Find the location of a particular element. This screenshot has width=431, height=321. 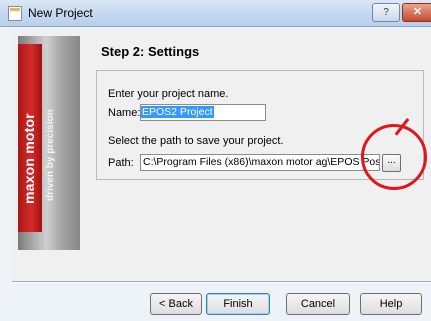

brand-logo-text: maxon motor is located at coordinates (29, 158).